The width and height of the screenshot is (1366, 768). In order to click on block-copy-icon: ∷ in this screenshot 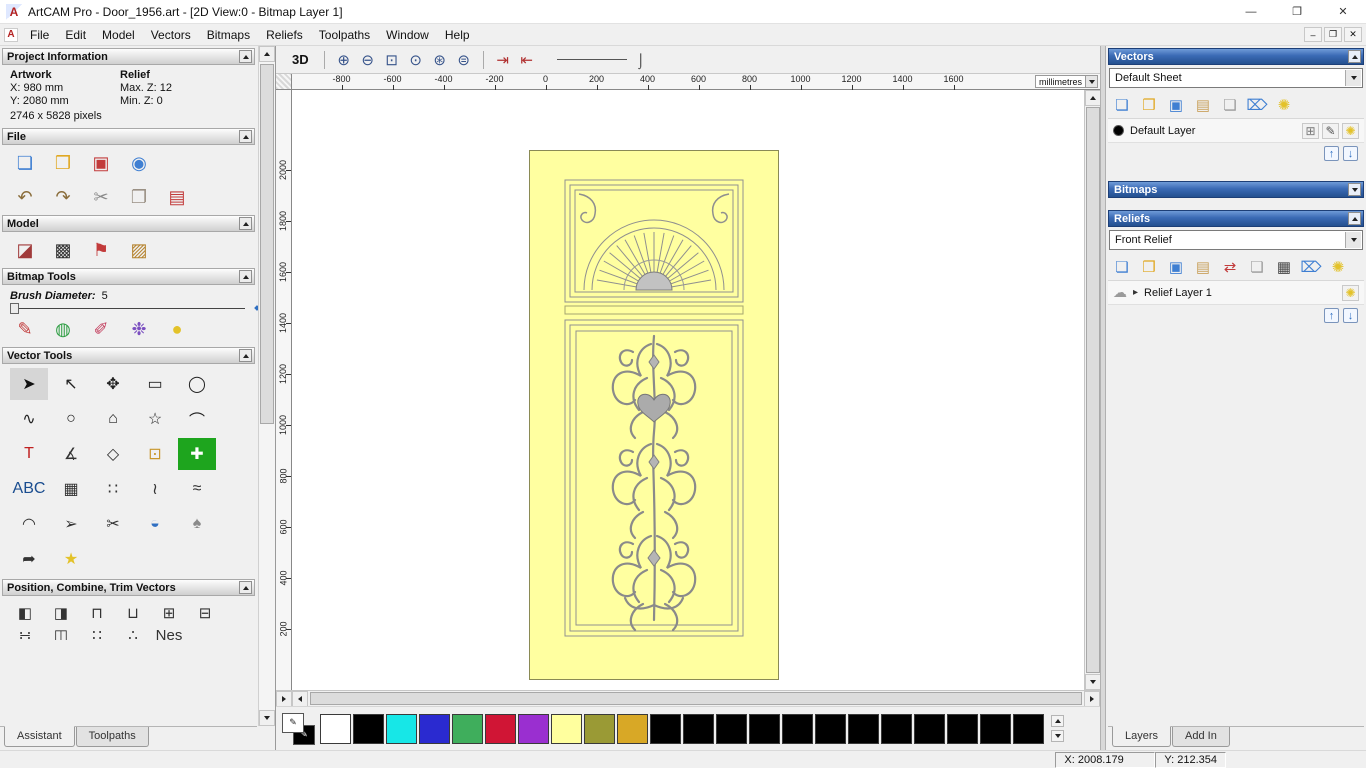, I will do `click(97, 632)`.